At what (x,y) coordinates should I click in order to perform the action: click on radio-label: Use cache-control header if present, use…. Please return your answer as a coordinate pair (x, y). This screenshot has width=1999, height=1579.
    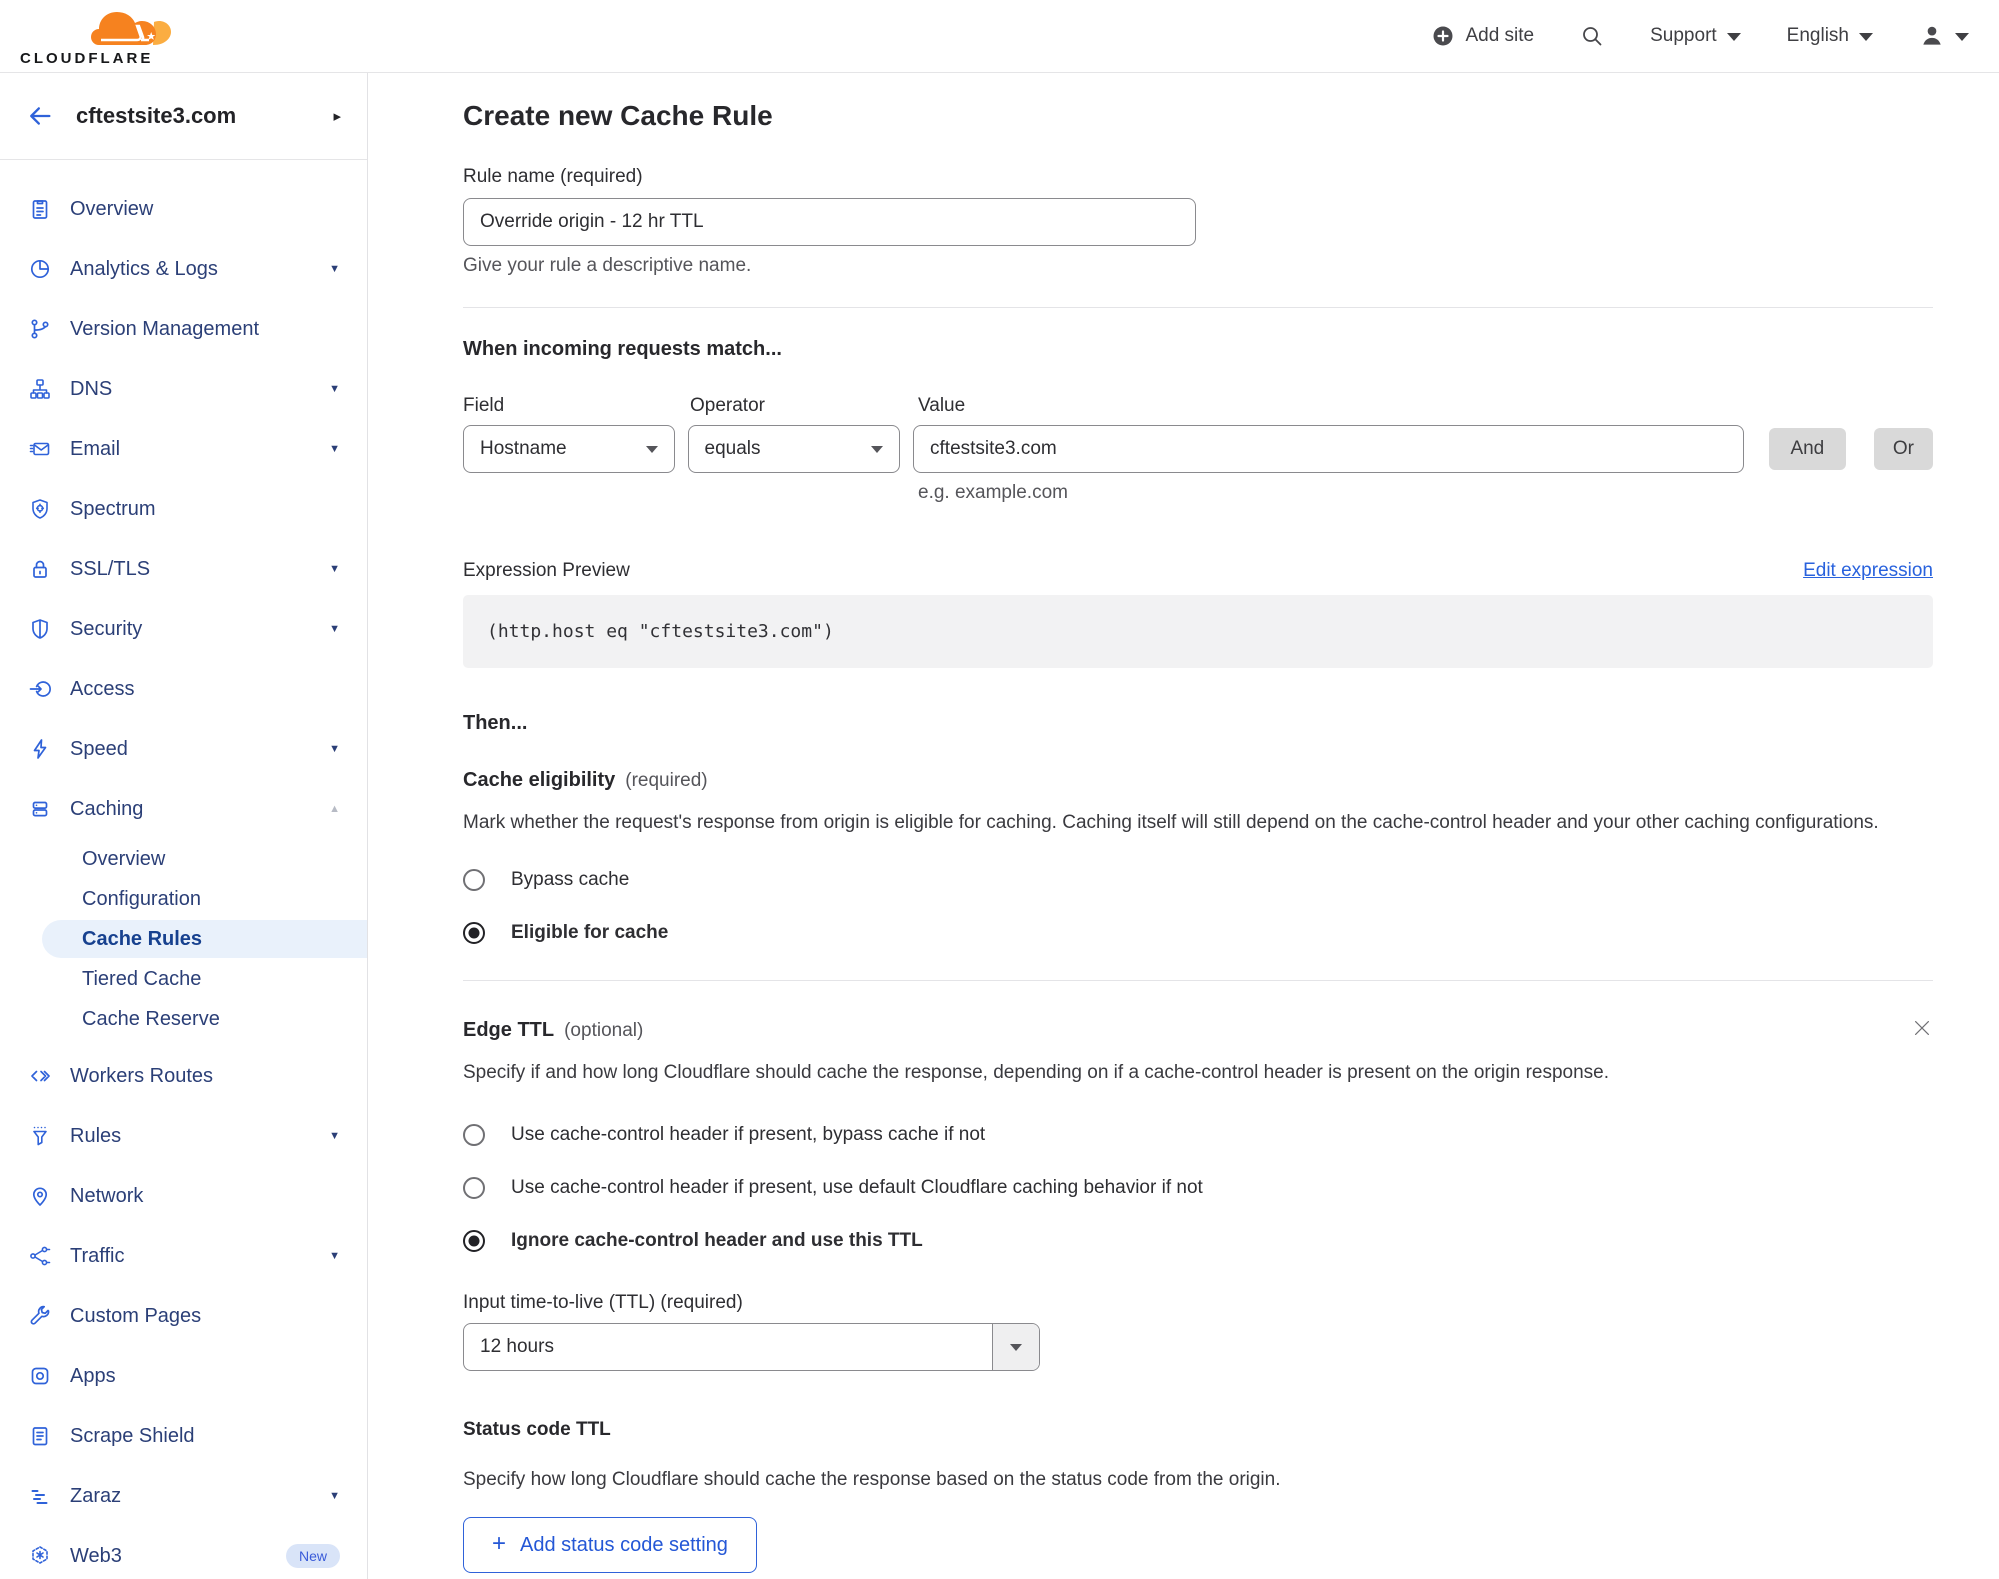
    Looking at the image, I should click on (857, 1188).